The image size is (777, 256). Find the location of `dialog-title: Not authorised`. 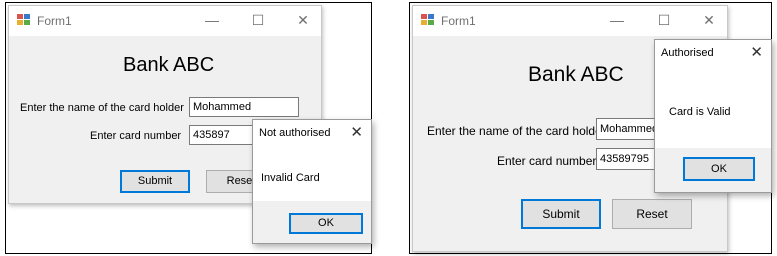

dialog-title: Not authorised is located at coordinates (295, 133).